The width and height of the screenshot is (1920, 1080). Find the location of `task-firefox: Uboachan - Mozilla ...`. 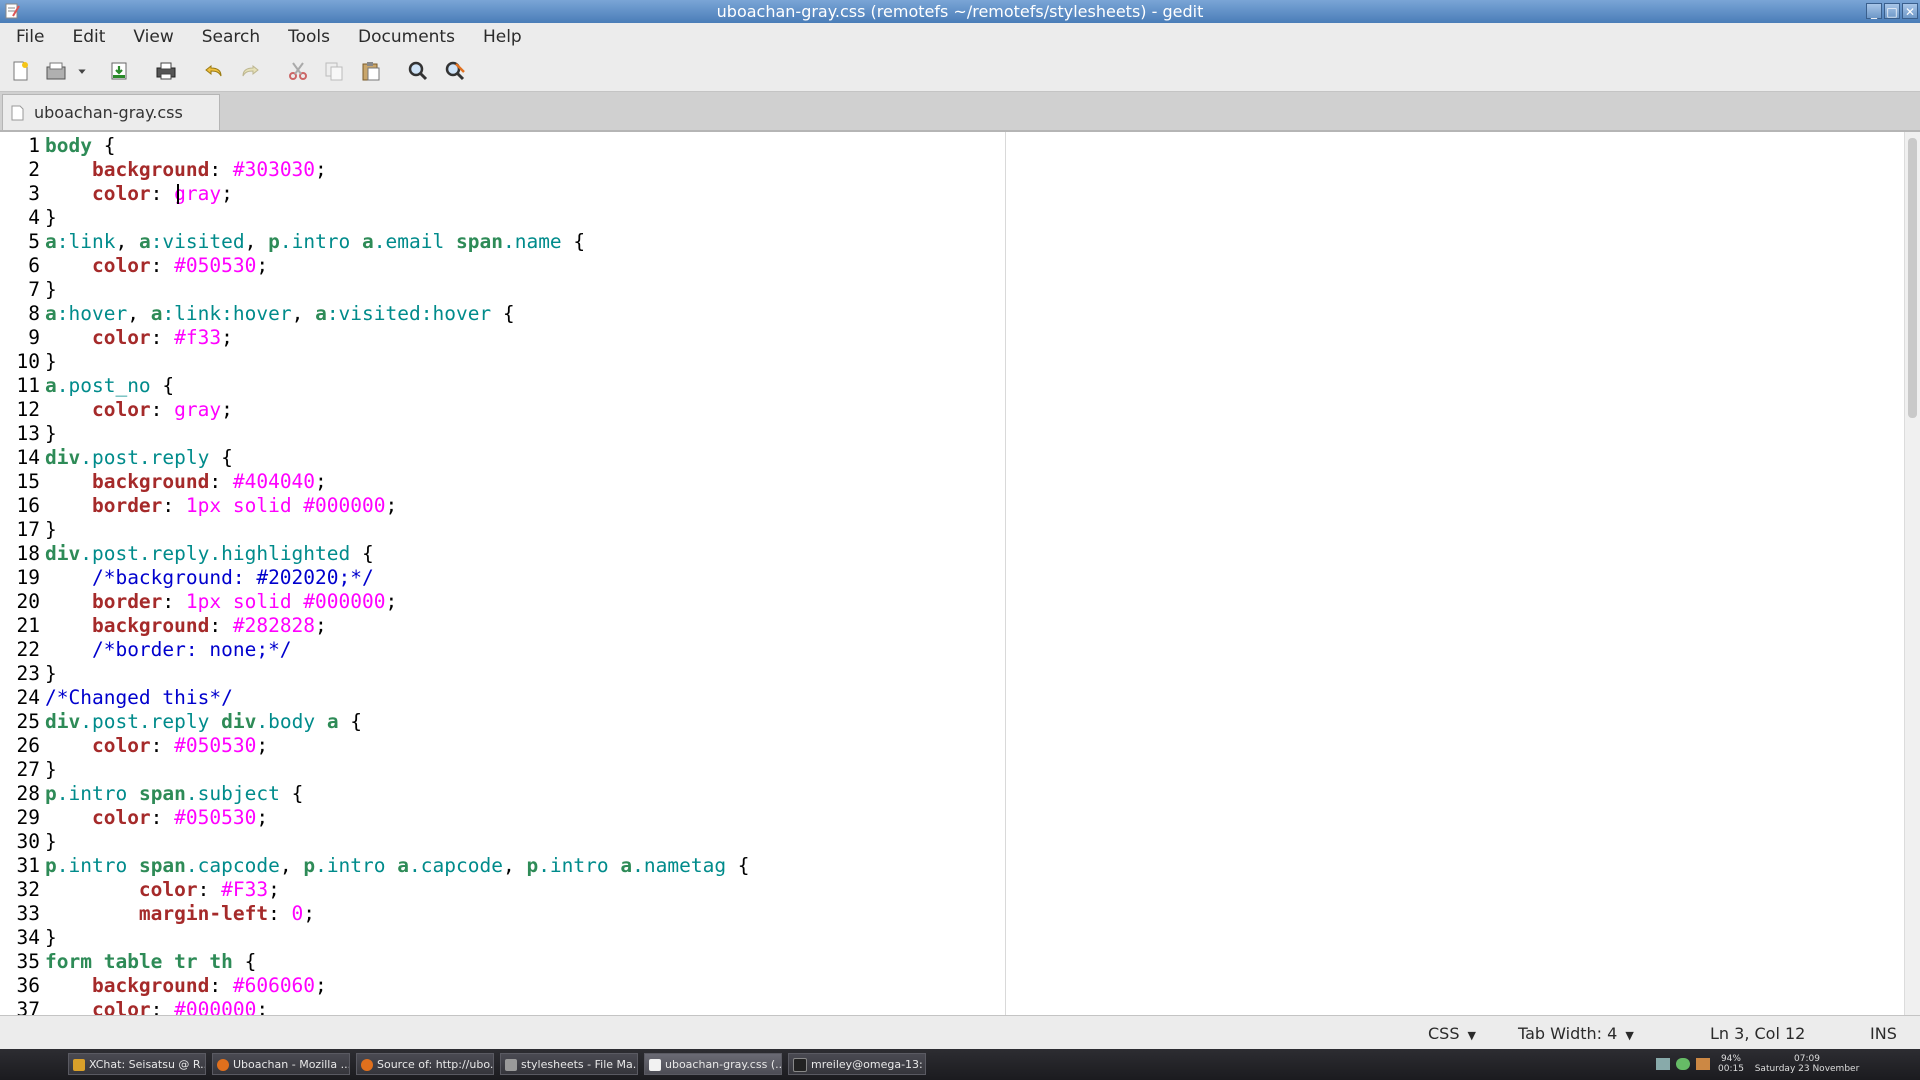

task-firefox: Uboachan - Mozilla ... is located at coordinates (281, 1064).